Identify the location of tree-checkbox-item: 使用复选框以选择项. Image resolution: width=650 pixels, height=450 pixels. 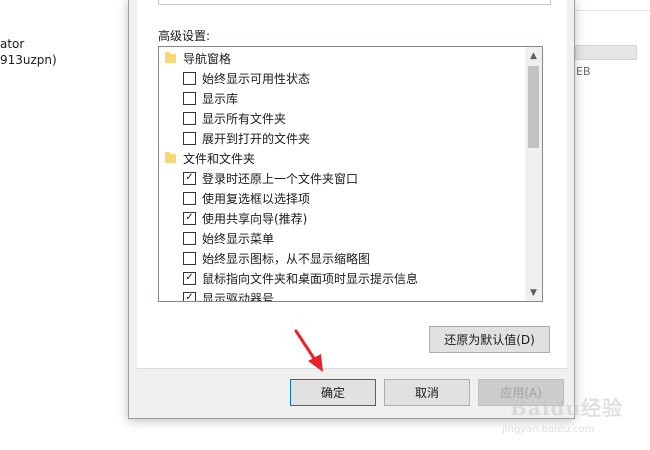
(234, 198).